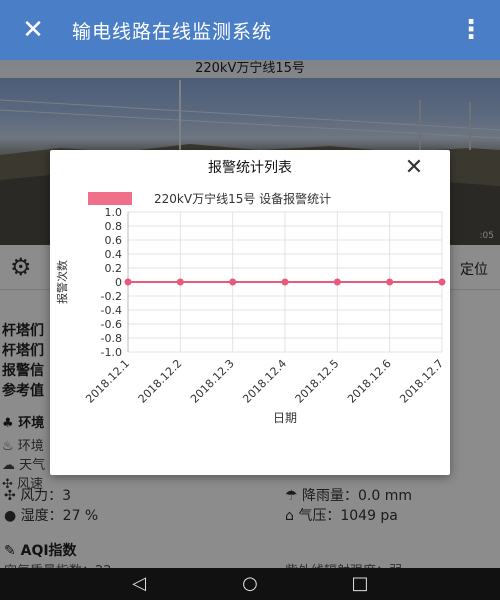 The height and width of the screenshot is (600, 500). I want to click on x-tick-label: 2018.12.1, so click(107, 381).